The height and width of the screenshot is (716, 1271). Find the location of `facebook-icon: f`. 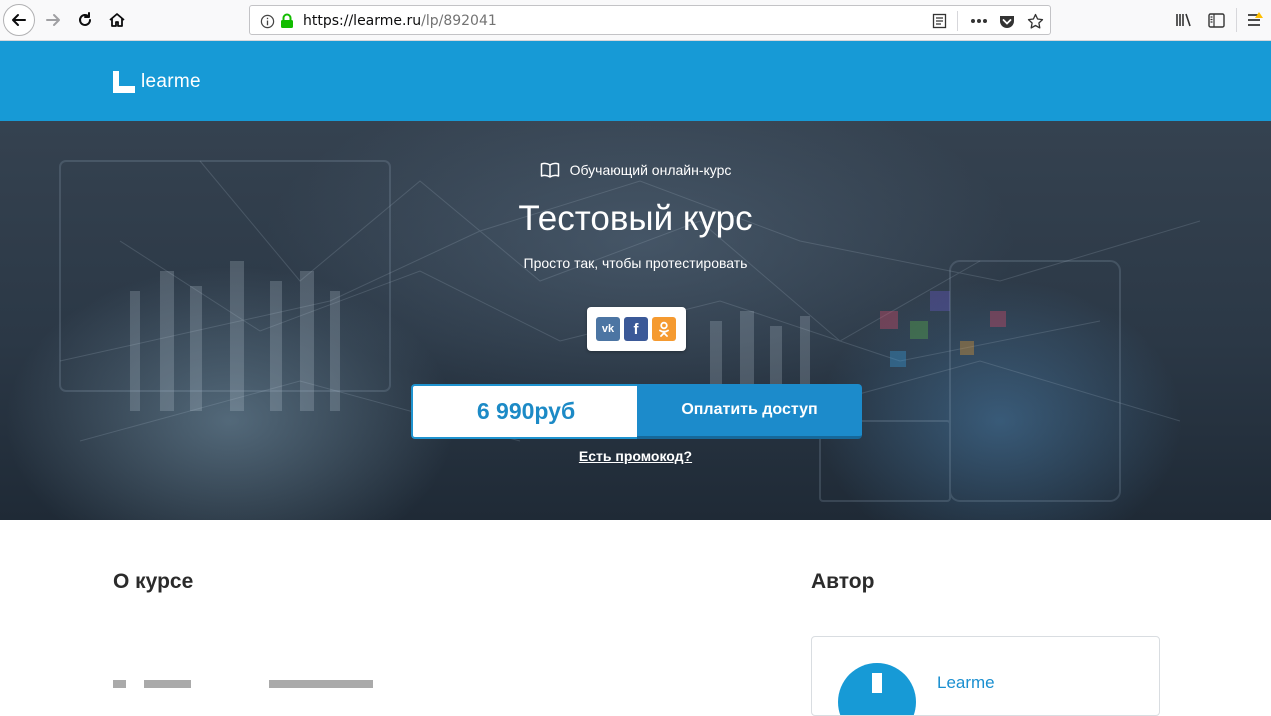

facebook-icon: f is located at coordinates (636, 329).